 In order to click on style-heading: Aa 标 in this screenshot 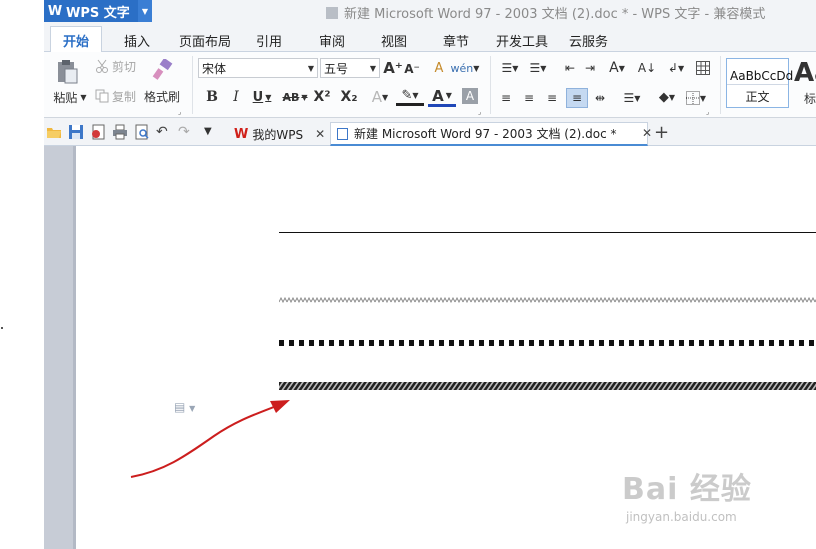, I will do `click(804, 83)`.